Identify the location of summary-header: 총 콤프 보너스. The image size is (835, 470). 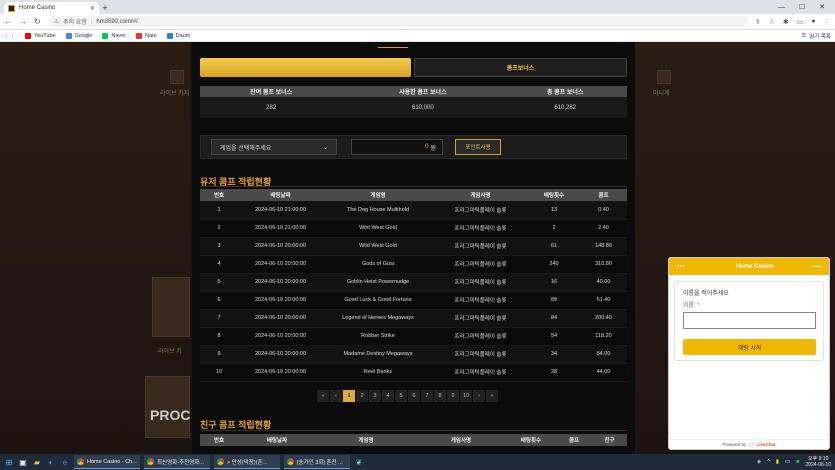
(565, 91).